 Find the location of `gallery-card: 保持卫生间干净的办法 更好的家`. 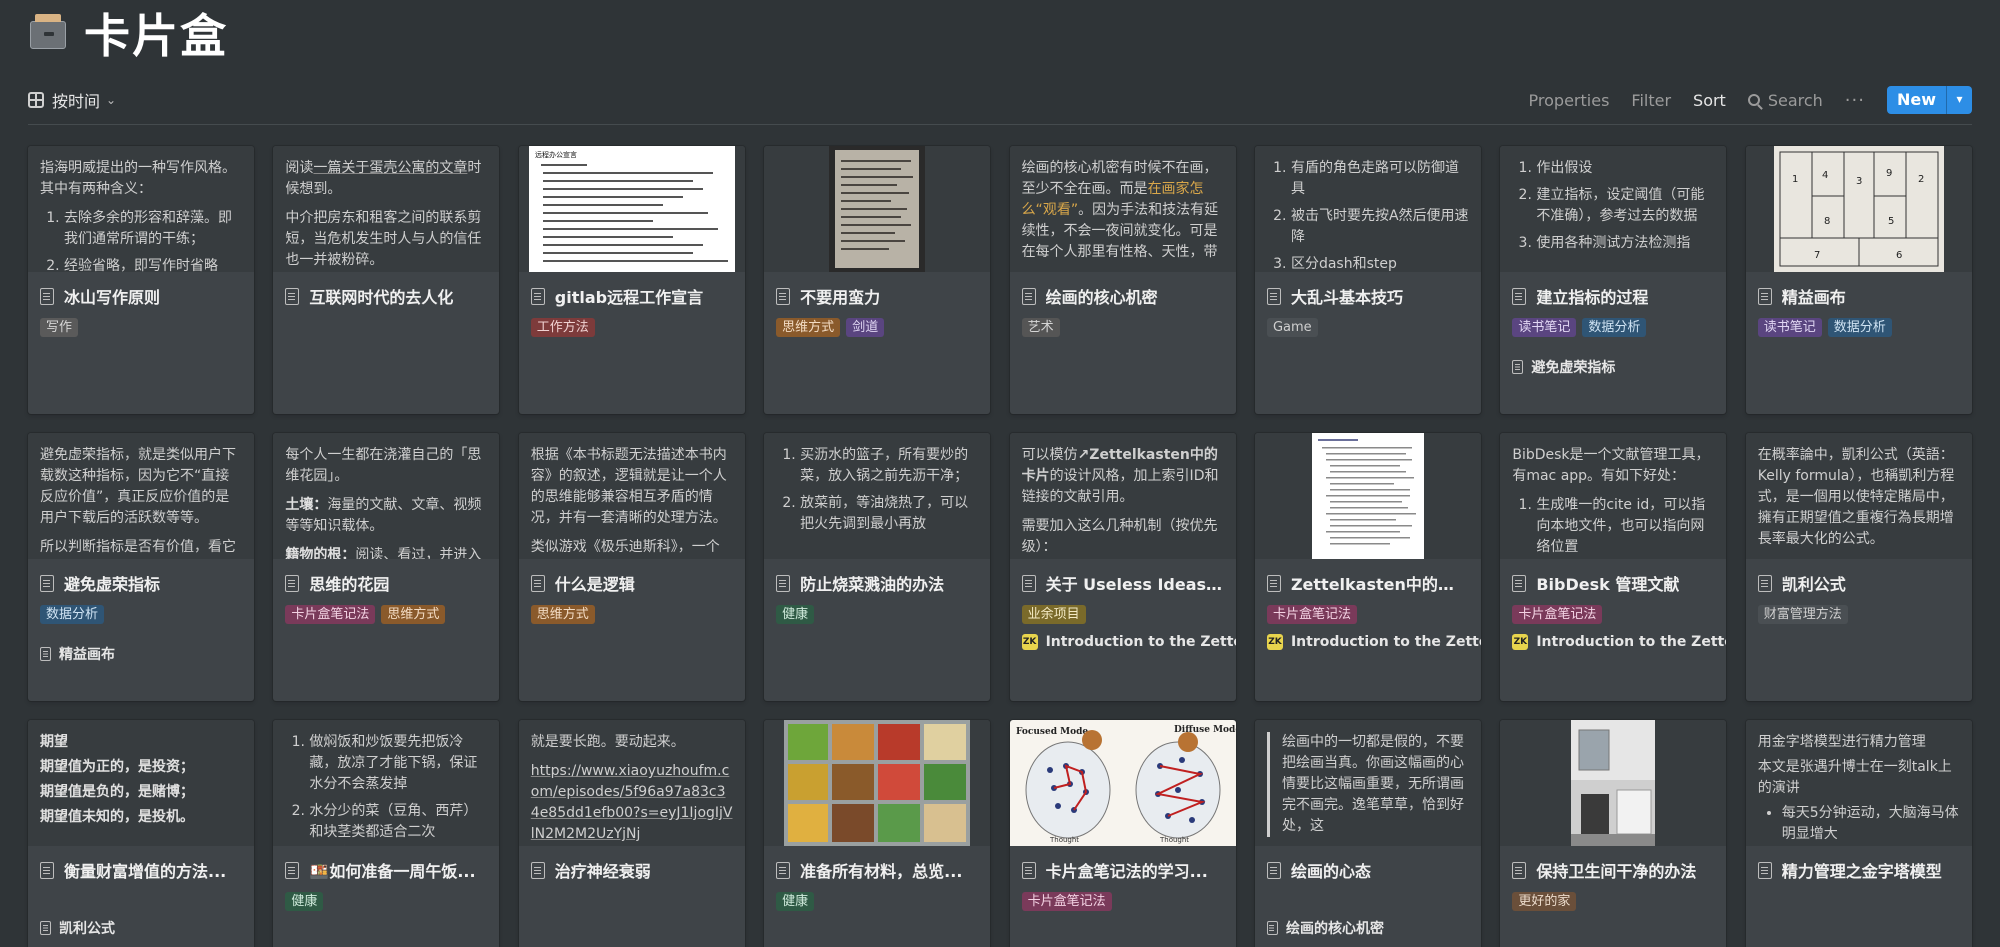

gallery-card: 保持卫生间干净的办法 更好的家 is located at coordinates (1613, 833).